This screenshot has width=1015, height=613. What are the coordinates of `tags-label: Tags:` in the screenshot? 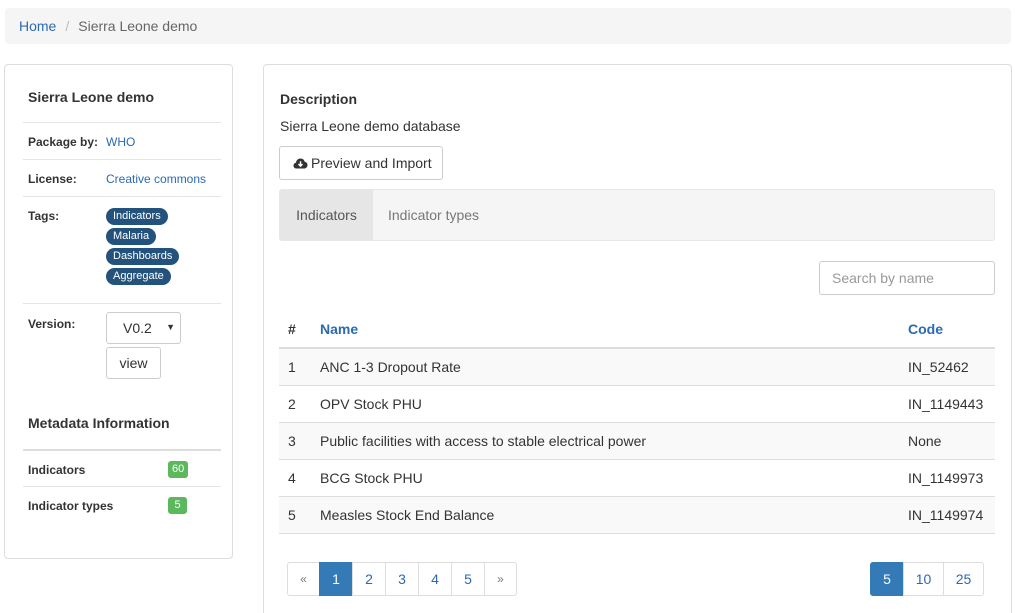 It's located at (44, 216).